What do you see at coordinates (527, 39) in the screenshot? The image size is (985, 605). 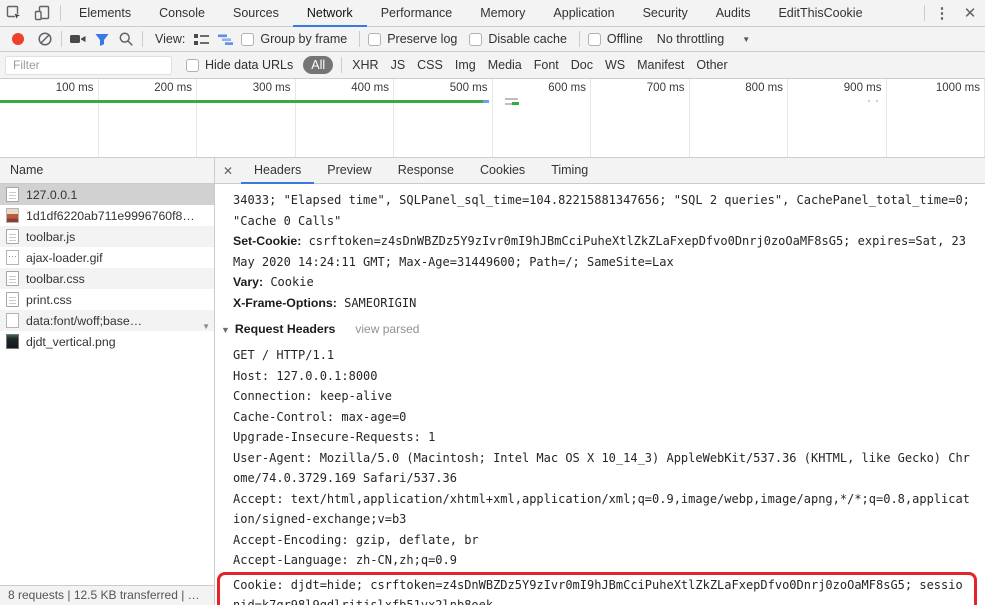 I see `disable-cache-label: Disable cache` at bounding box center [527, 39].